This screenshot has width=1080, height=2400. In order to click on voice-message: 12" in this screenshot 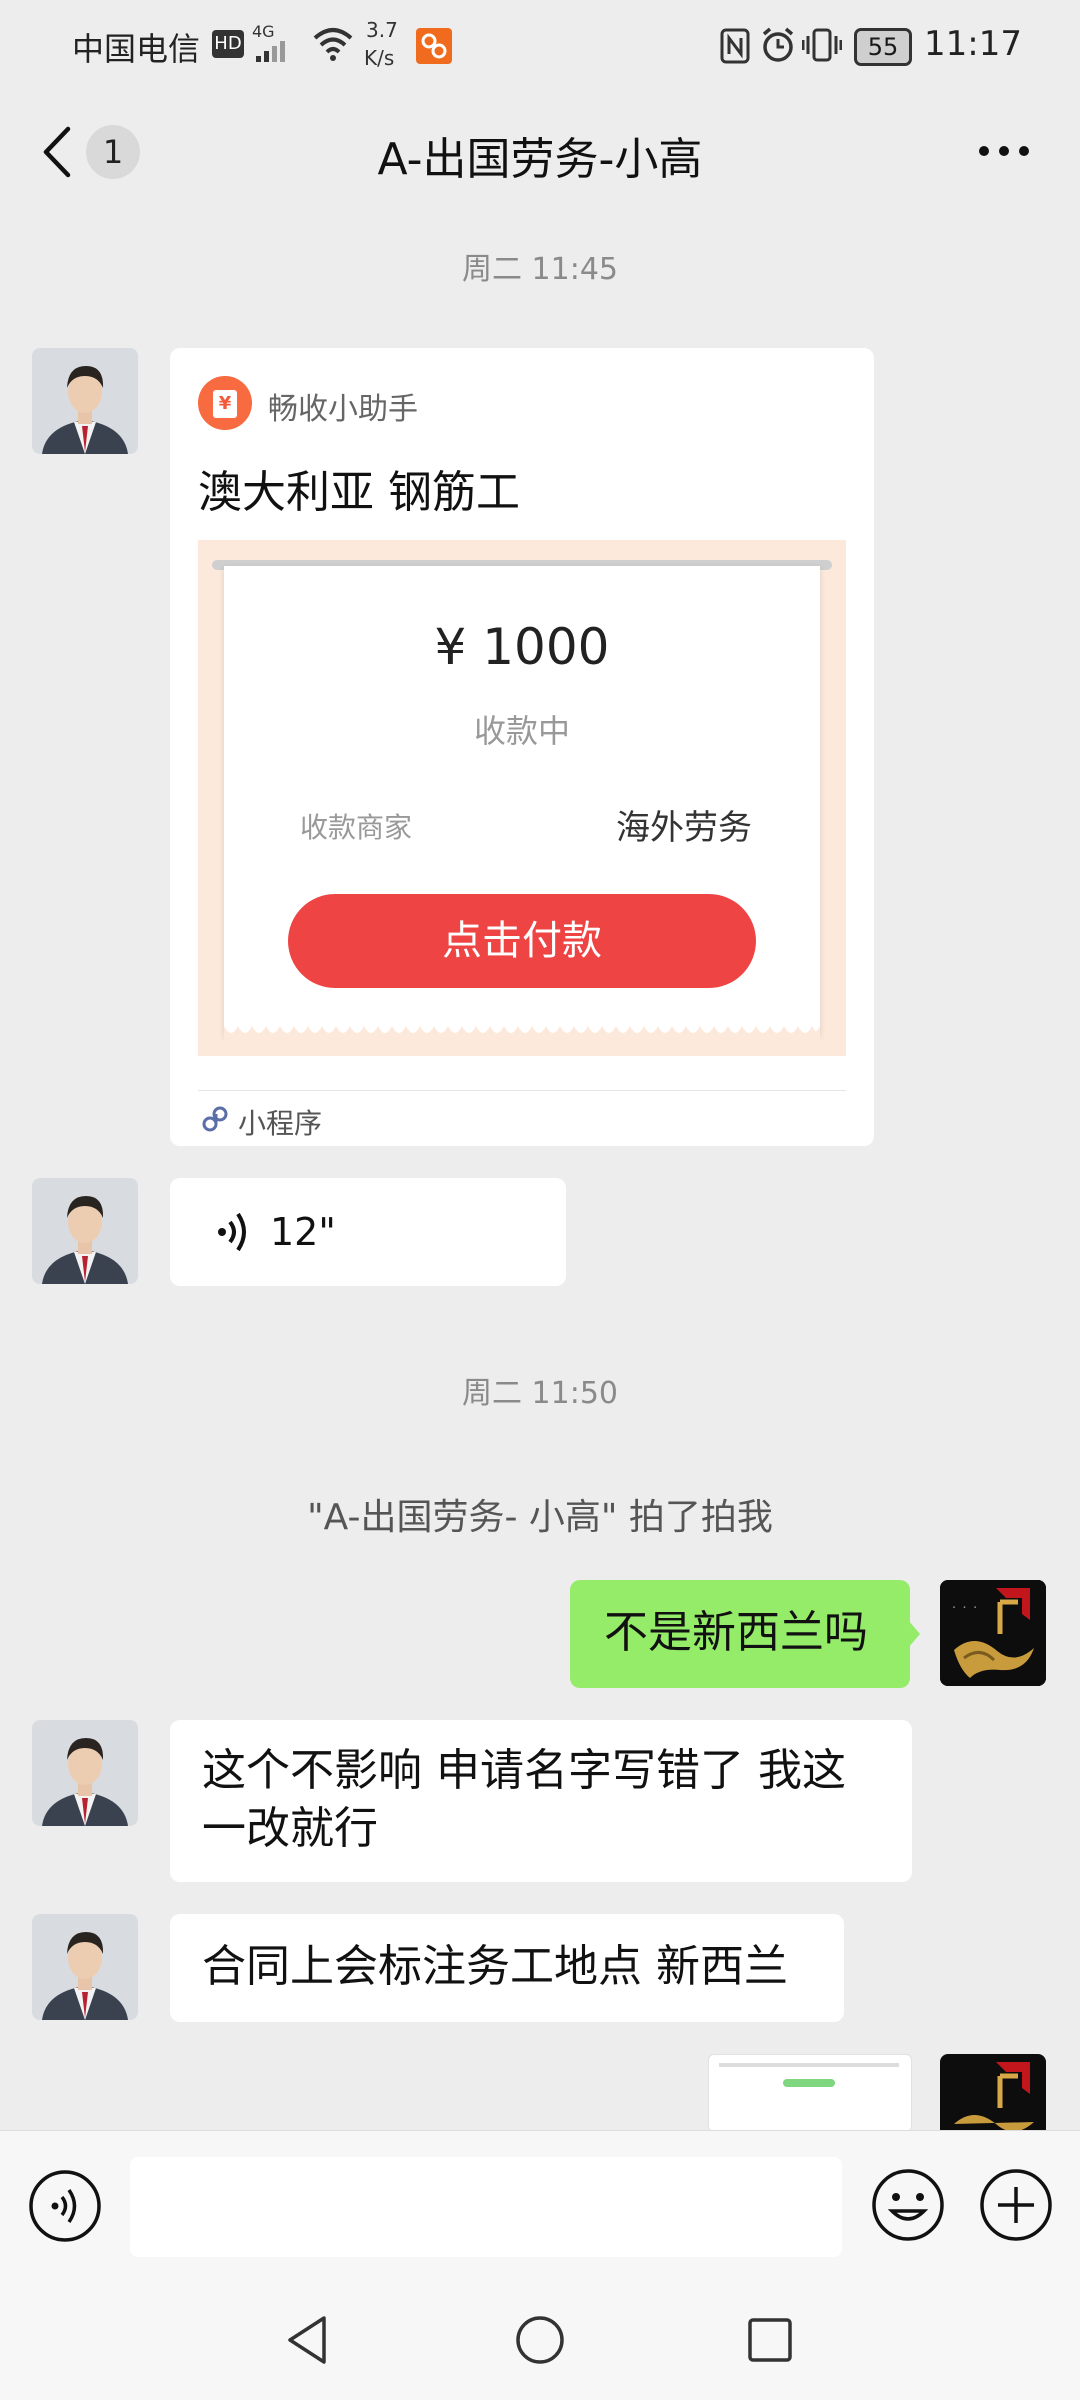, I will do `click(368, 1232)`.